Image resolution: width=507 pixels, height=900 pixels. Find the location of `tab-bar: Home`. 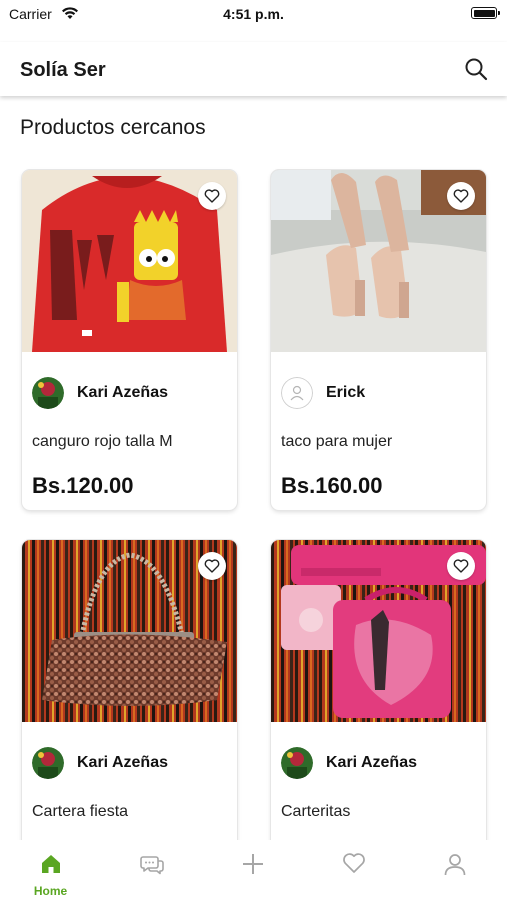

tab-bar: Home is located at coordinates (253, 870).